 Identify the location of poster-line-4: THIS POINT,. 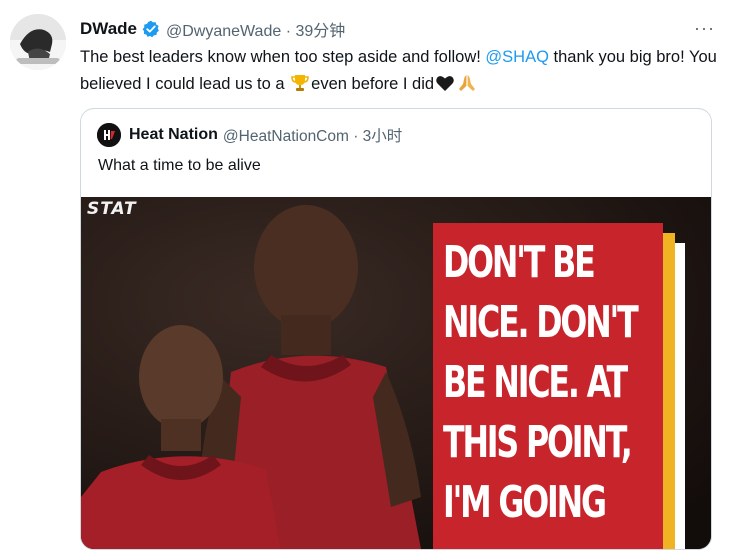
(538, 442).